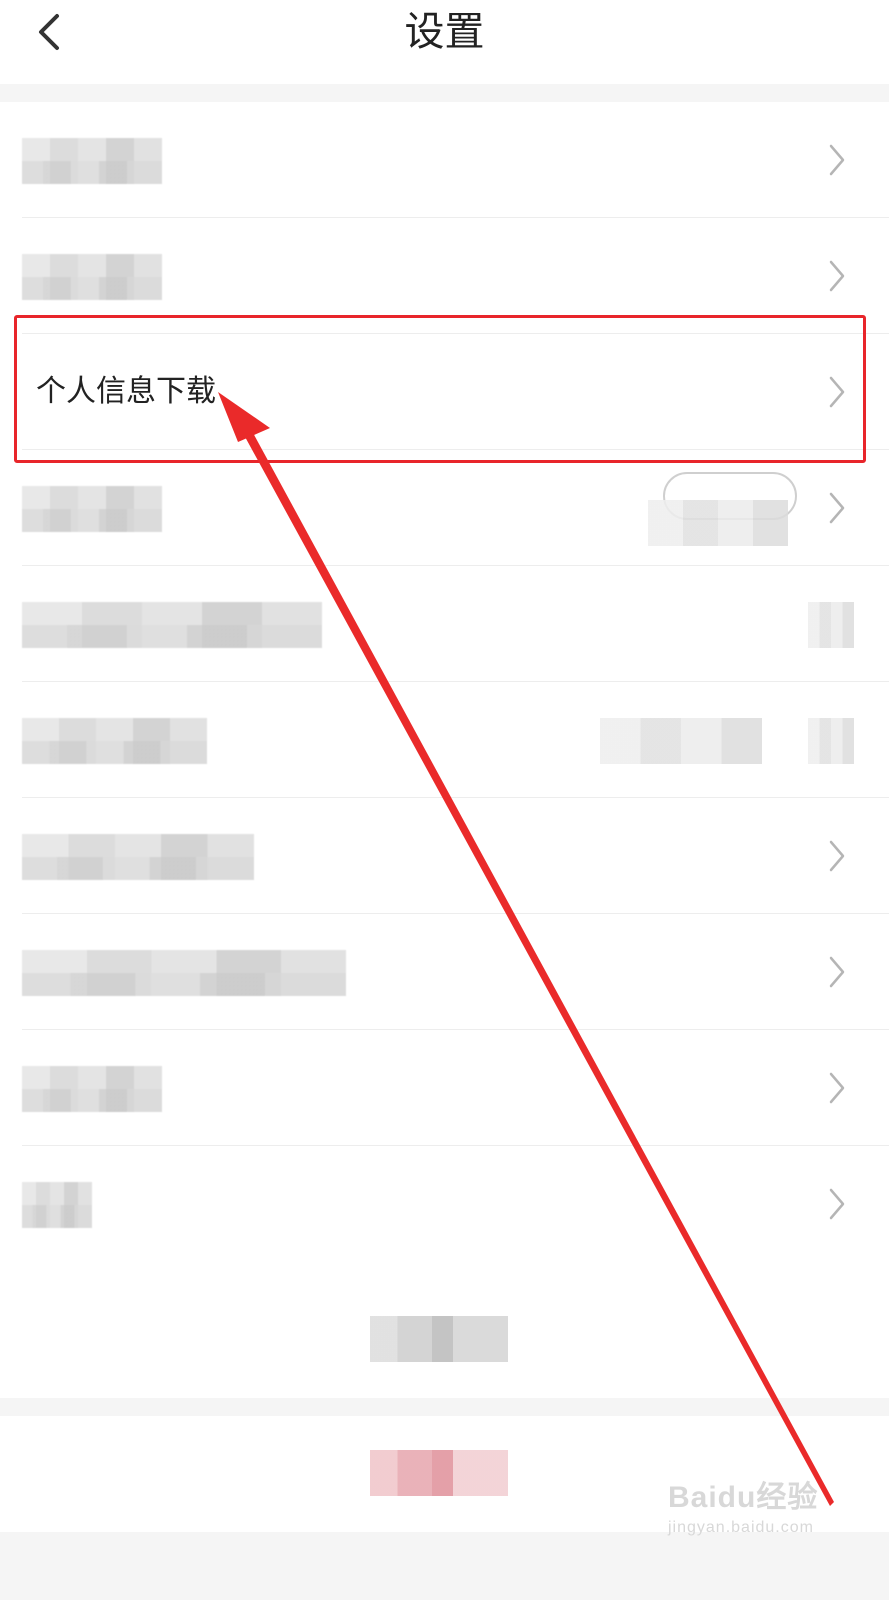 This screenshot has height=1600, width=889. What do you see at coordinates (743, 1497) in the screenshot?
I see `watermark-brand: Baidu经验` at bounding box center [743, 1497].